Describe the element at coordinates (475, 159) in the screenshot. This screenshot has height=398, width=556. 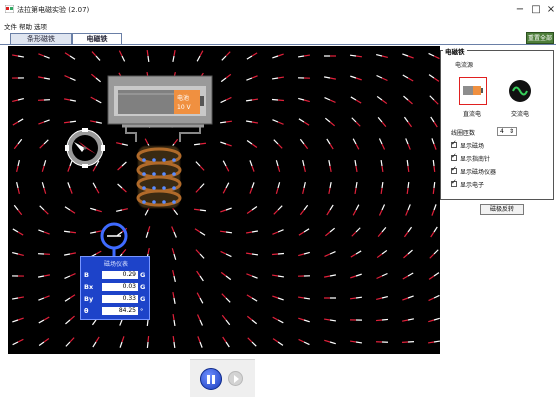
I see `checkbox-label: 显示指南针` at that location.